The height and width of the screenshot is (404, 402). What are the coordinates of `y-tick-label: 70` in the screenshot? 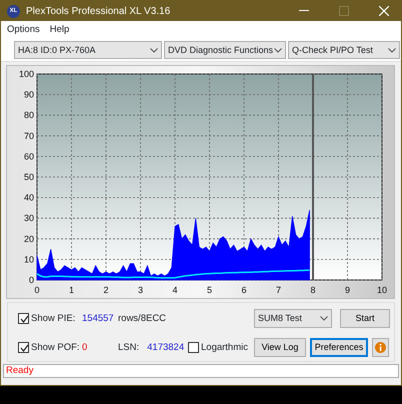 It's located at (29, 136).